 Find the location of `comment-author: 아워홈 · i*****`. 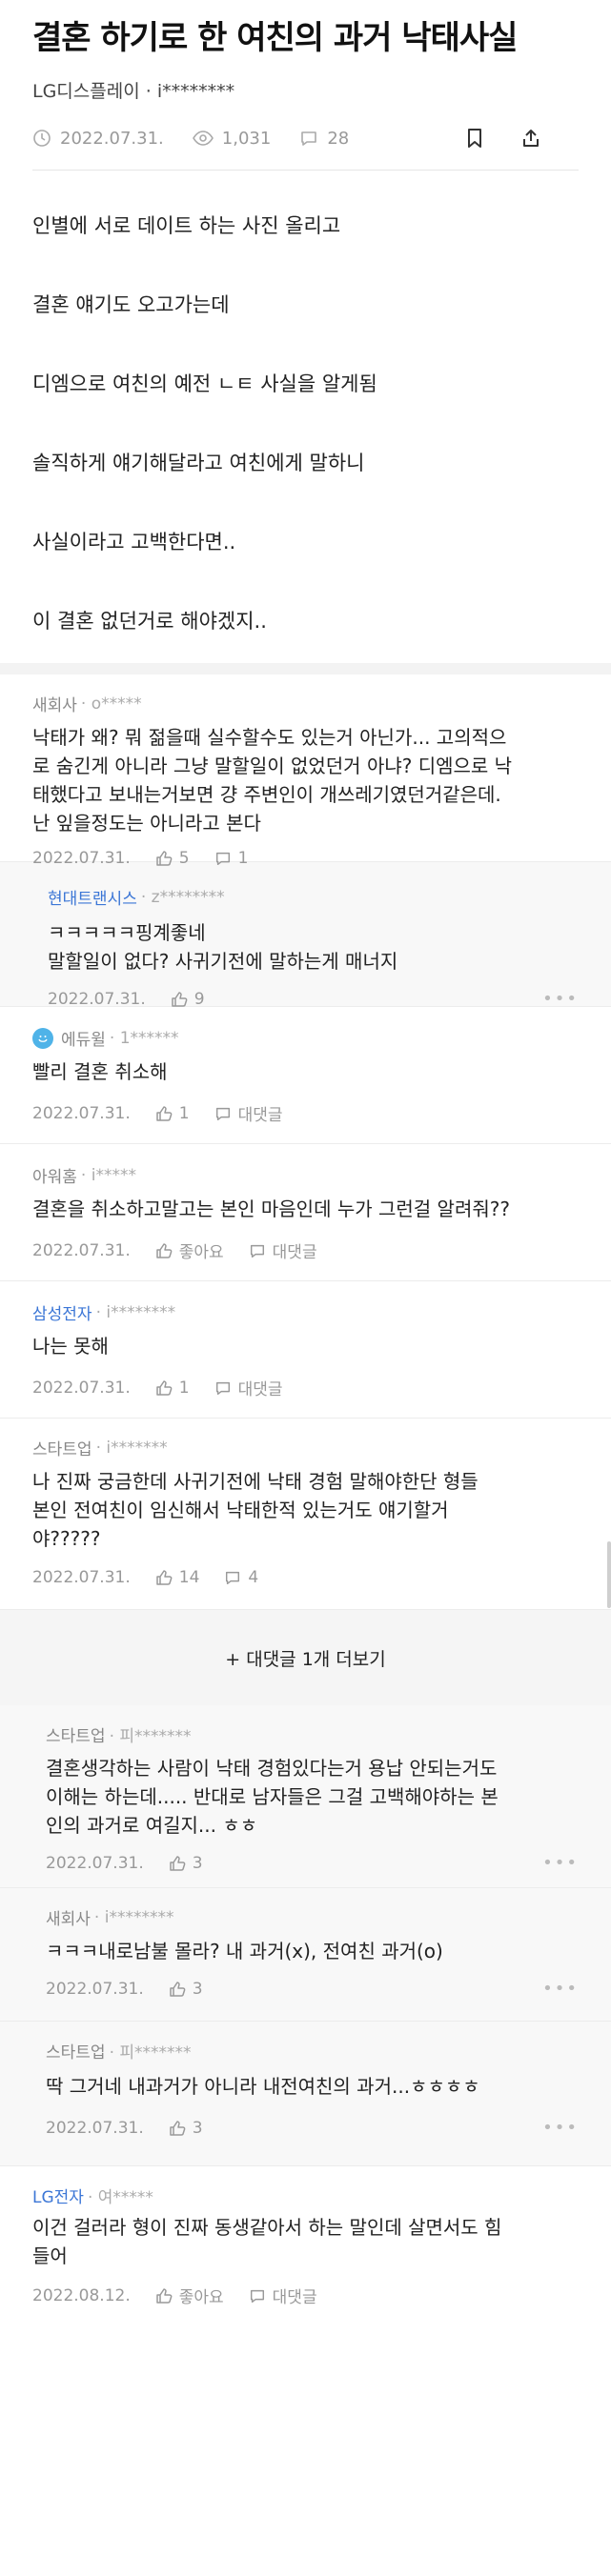

comment-author: 아워홈 · i***** is located at coordinates (305, 1175).